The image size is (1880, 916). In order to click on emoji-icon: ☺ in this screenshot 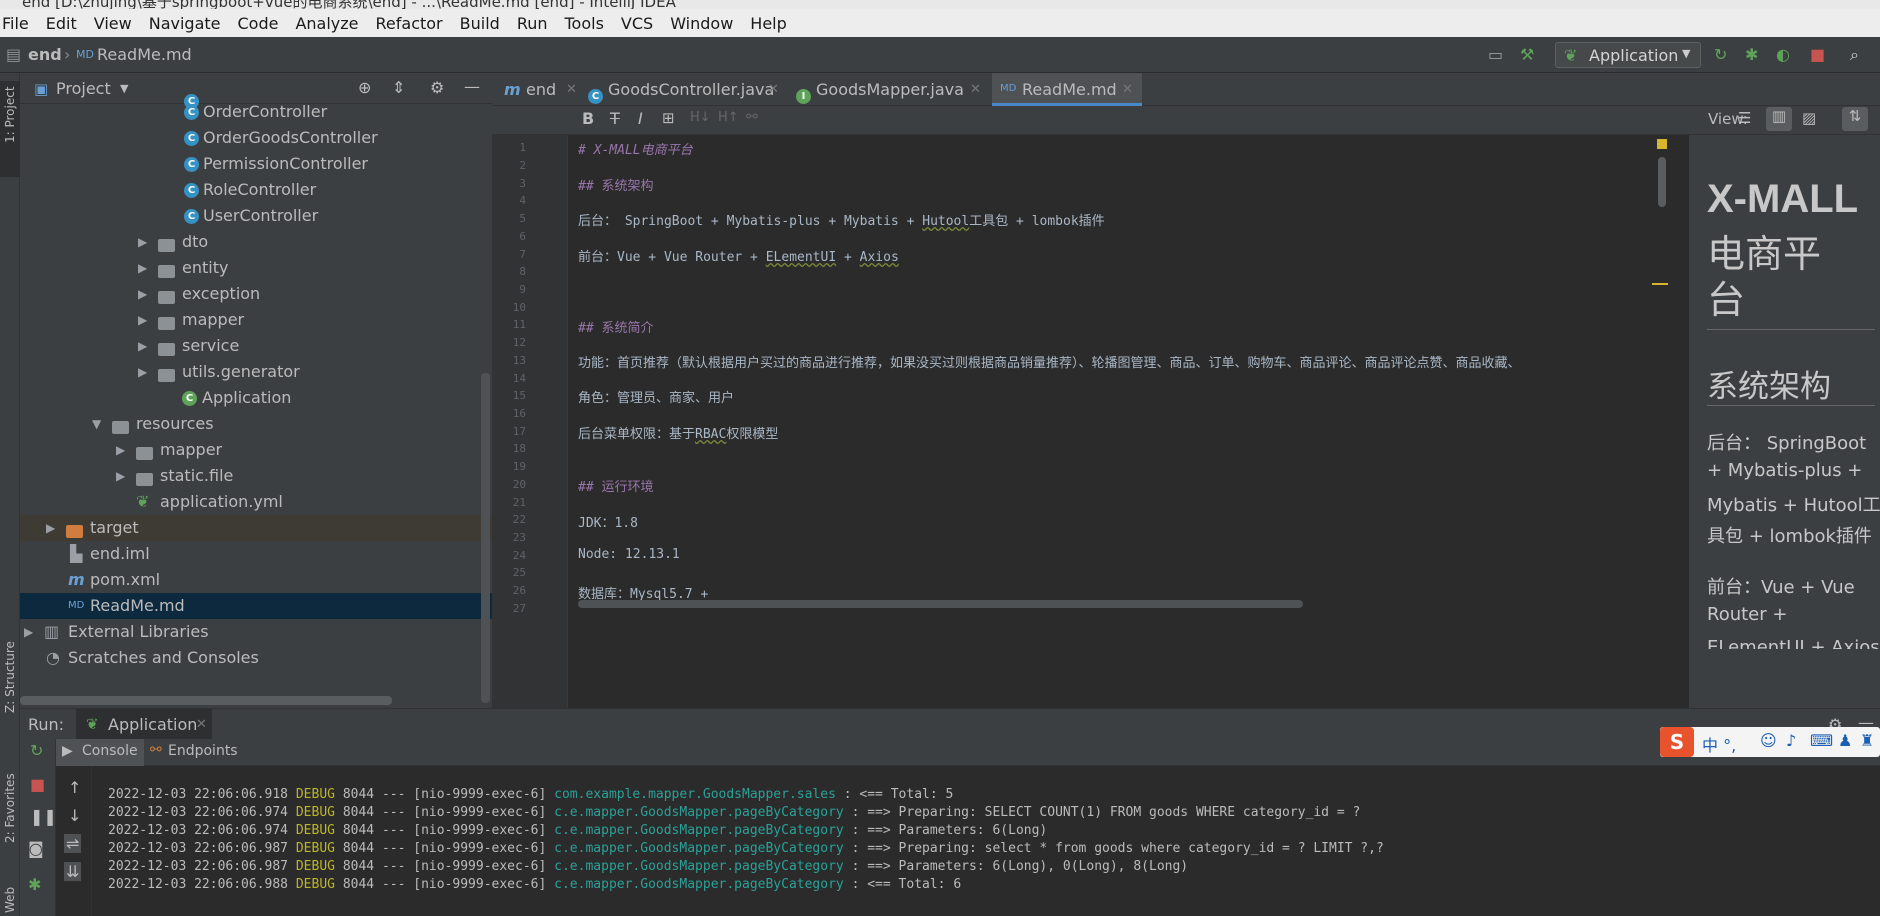, I will do `click(1768, 740)`.